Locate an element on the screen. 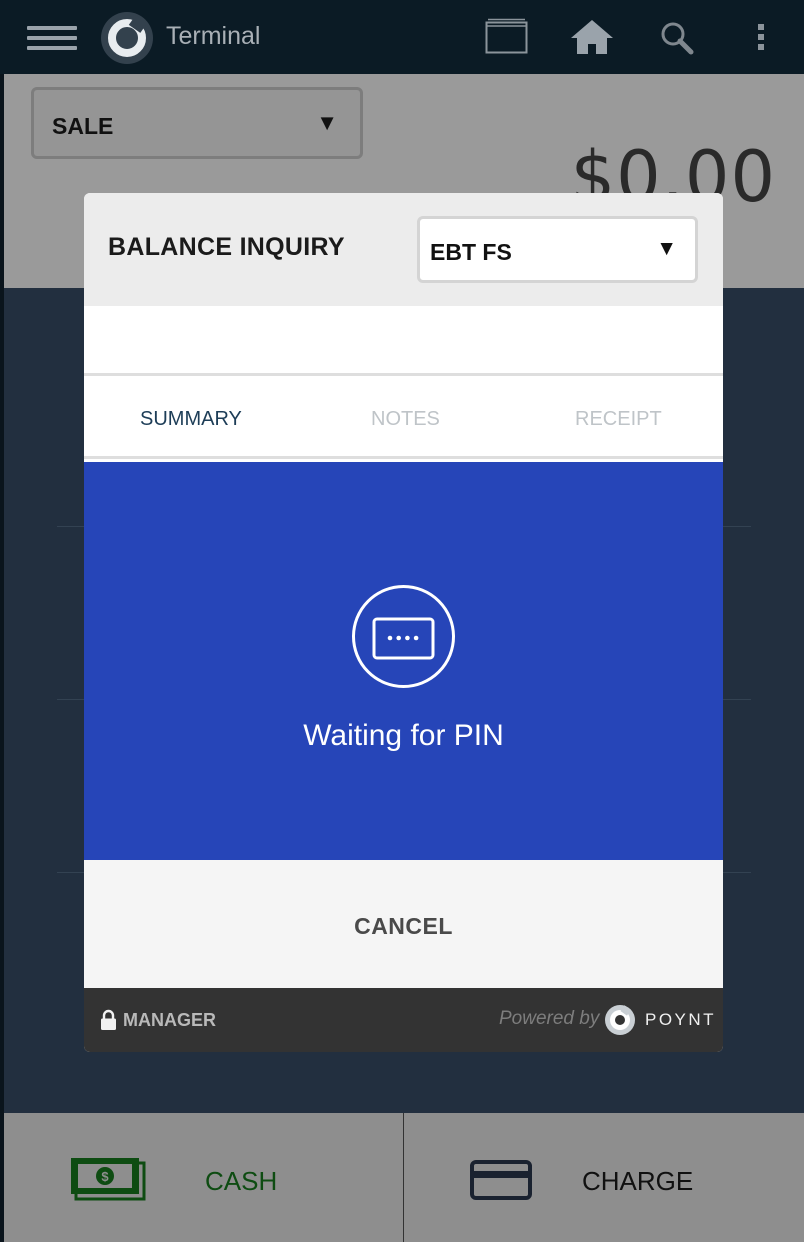  search-icon is located at coordinates (677, 40).